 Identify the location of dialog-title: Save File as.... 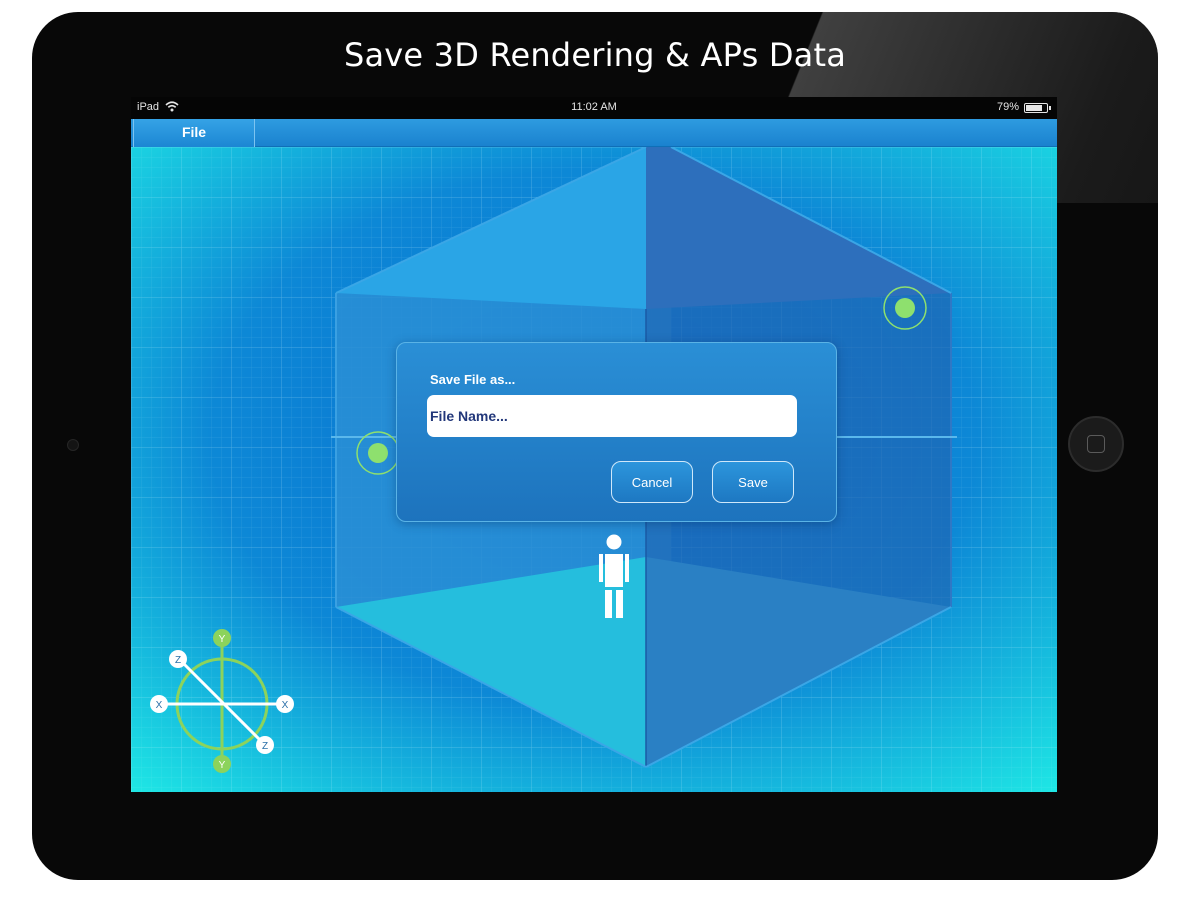
(473, 379).